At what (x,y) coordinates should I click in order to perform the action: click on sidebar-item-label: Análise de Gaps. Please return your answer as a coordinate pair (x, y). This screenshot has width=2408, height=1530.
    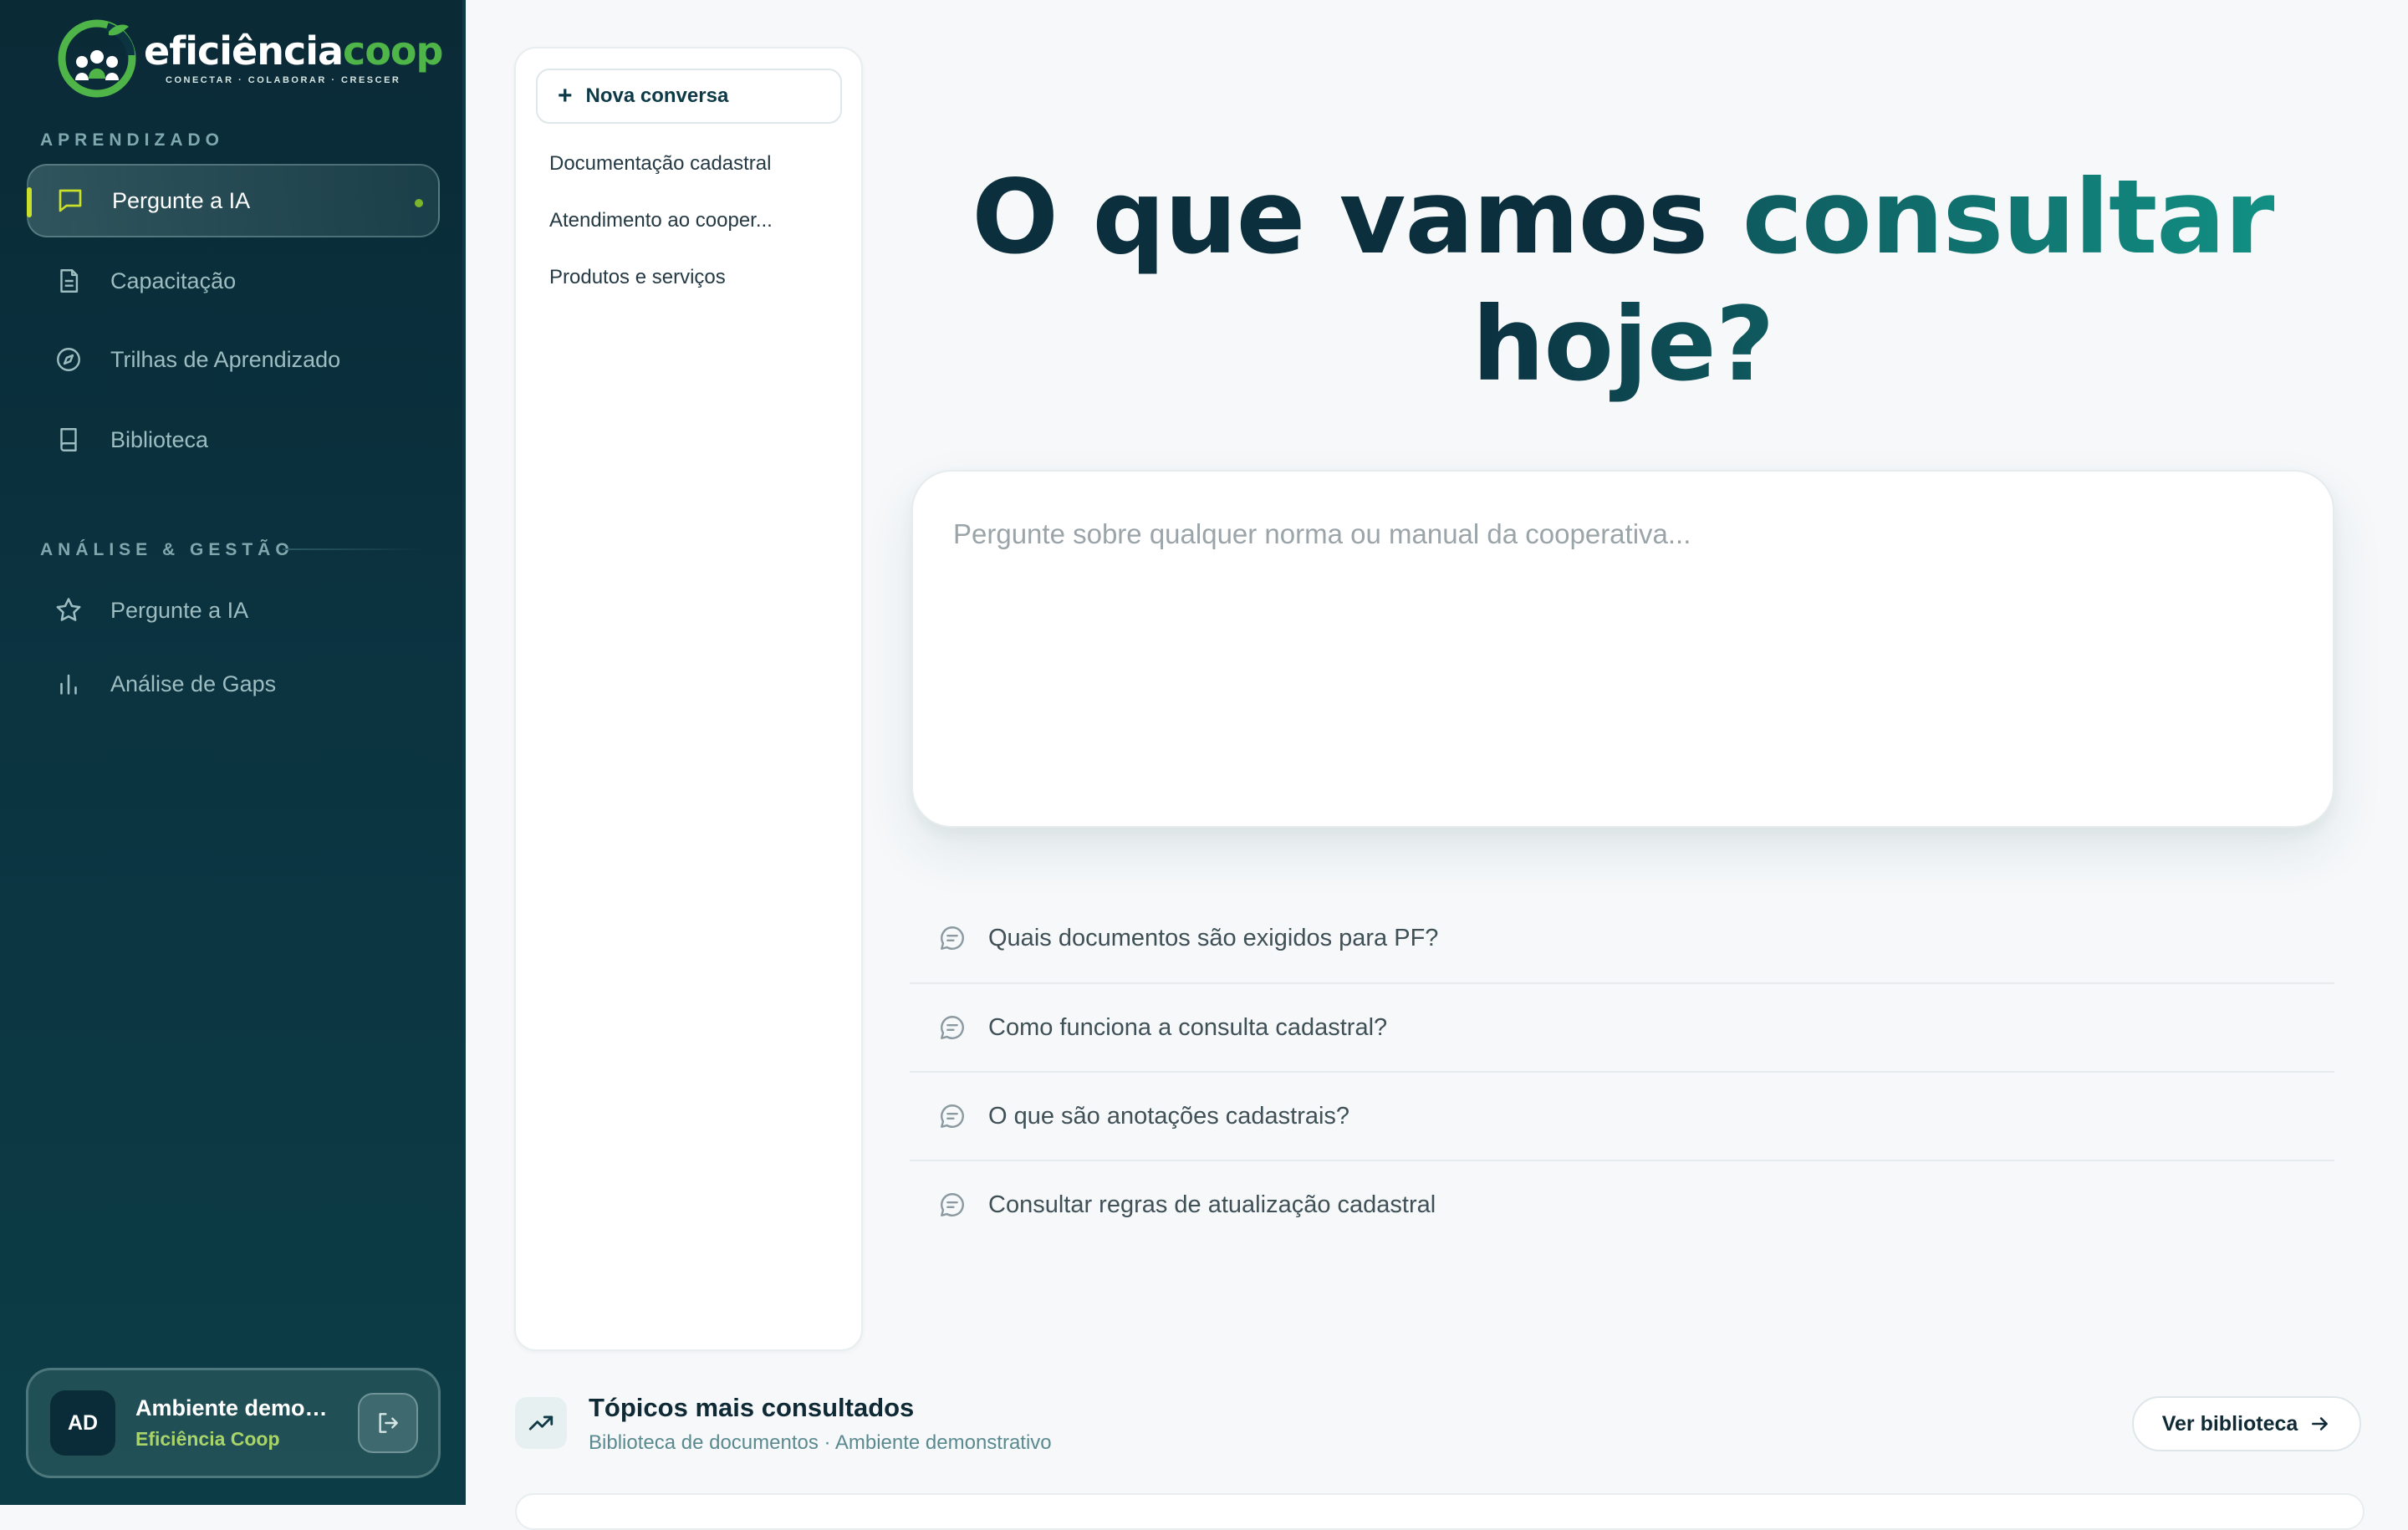
    Looking at the image, I should click on (194, 683).